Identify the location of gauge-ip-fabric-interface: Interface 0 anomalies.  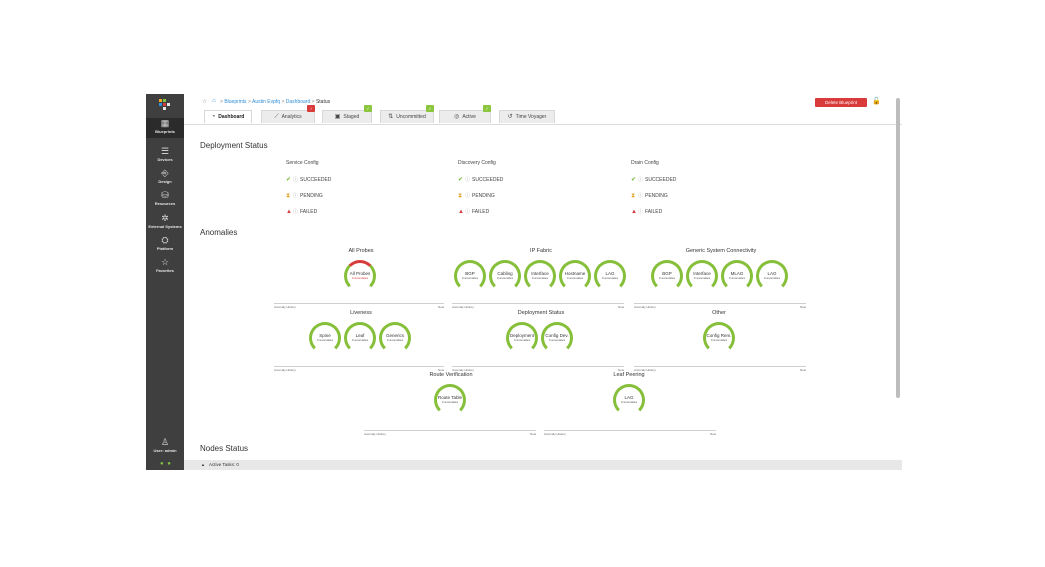
(540, 276).